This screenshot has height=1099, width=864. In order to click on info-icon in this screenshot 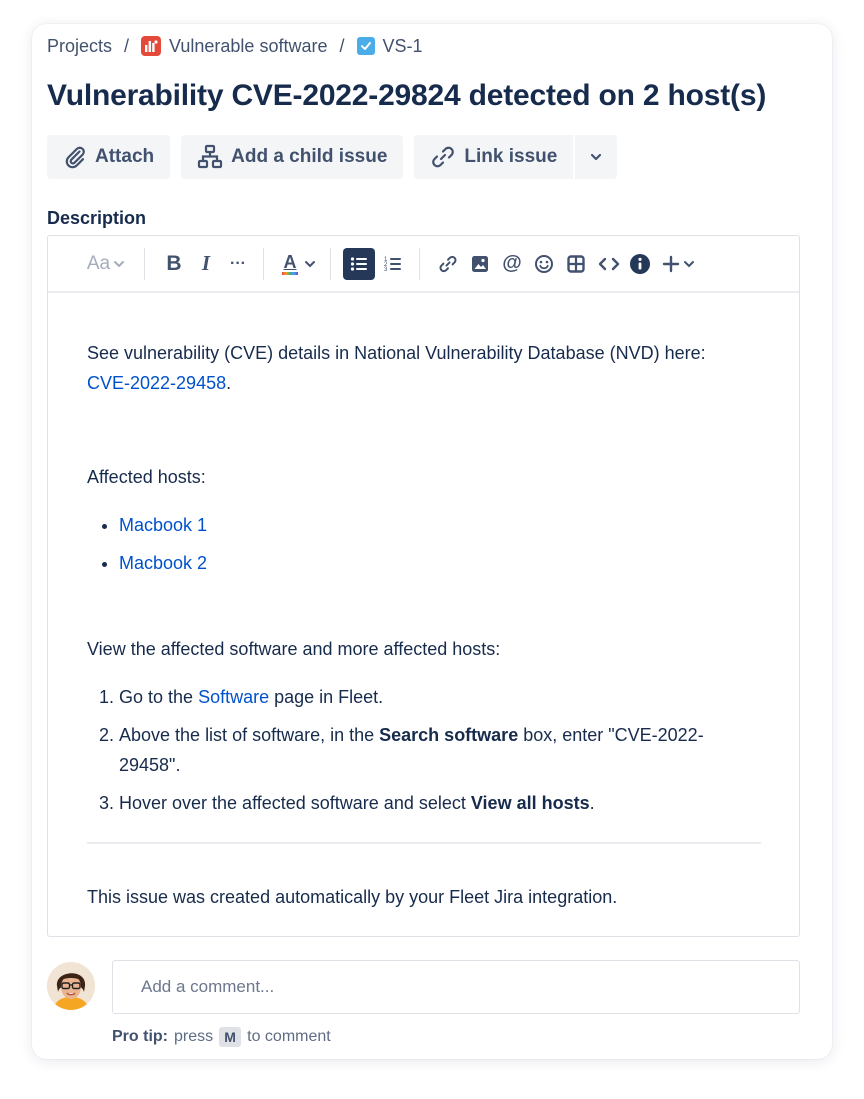, I will do `click(640, 263)`.